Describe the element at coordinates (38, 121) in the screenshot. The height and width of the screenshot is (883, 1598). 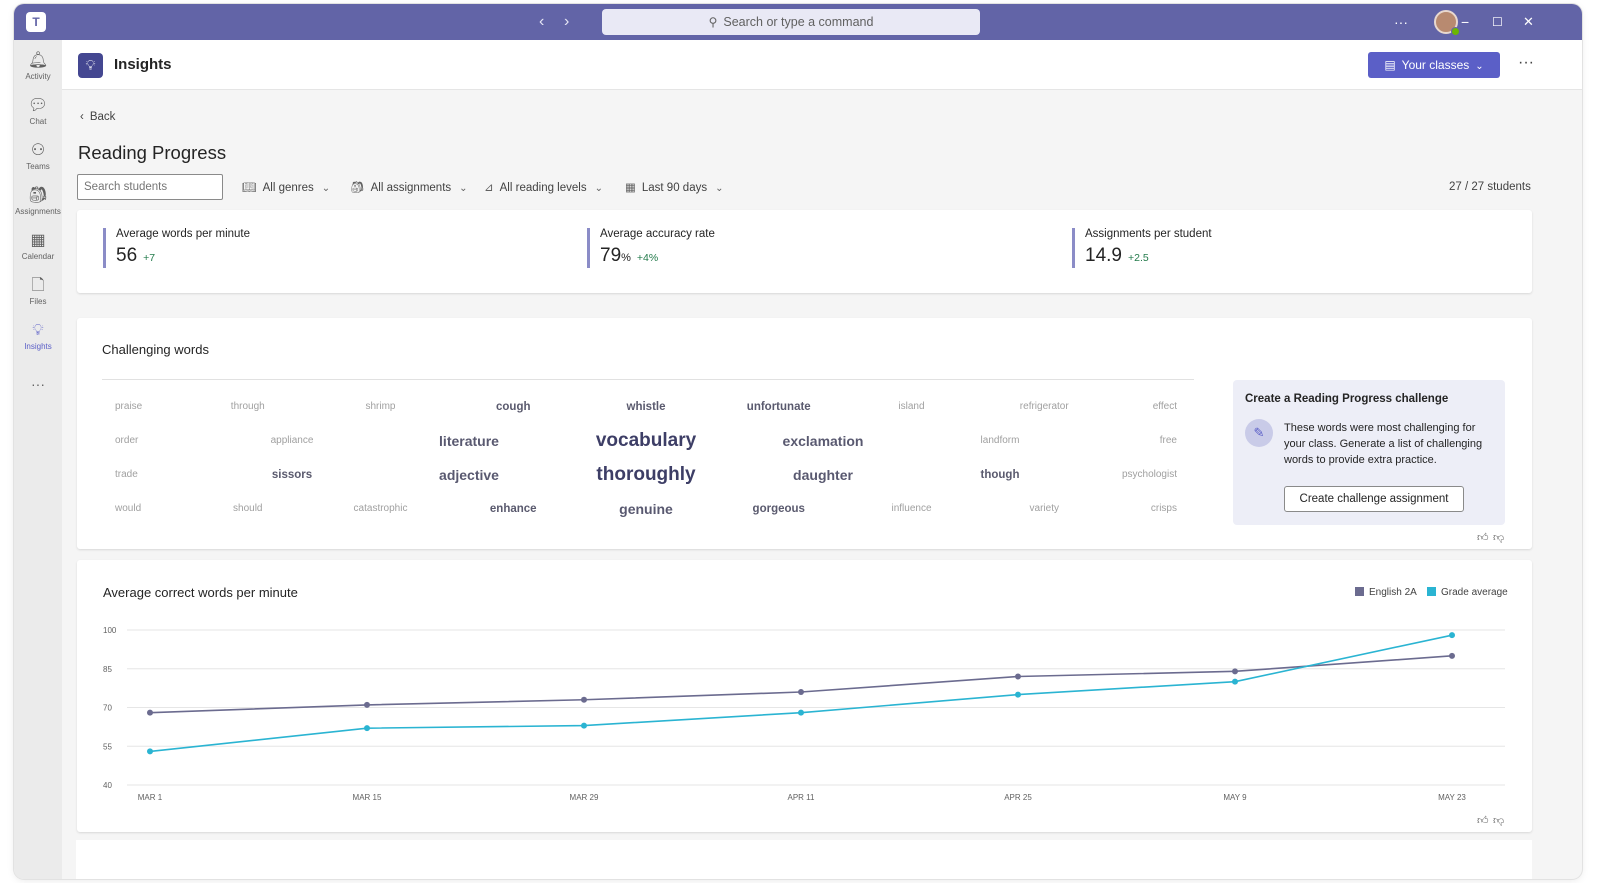
I see `rail-label: Chat` at that location.